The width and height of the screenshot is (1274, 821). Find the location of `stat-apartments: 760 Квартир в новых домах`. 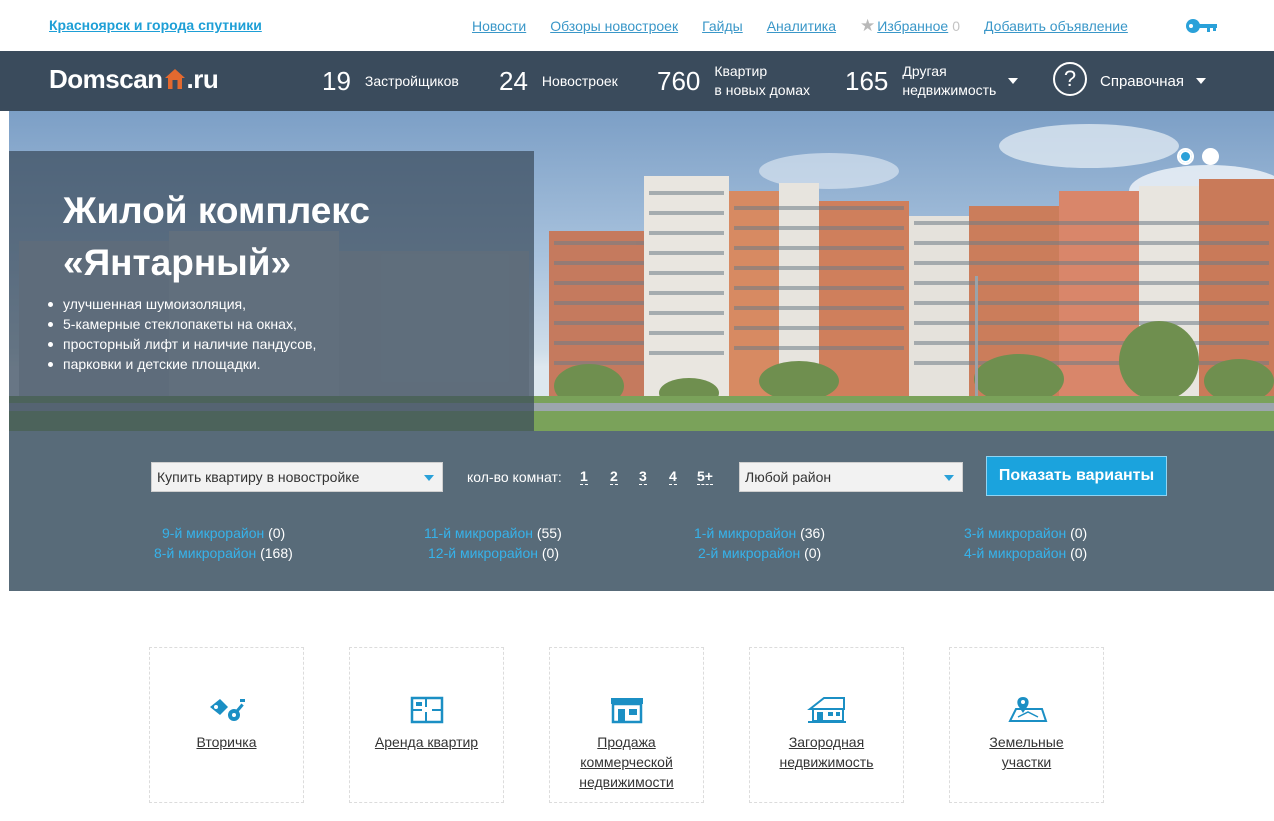

stat-apartments: 760 Квартир в новых домах is located at coordinates (733, 81).